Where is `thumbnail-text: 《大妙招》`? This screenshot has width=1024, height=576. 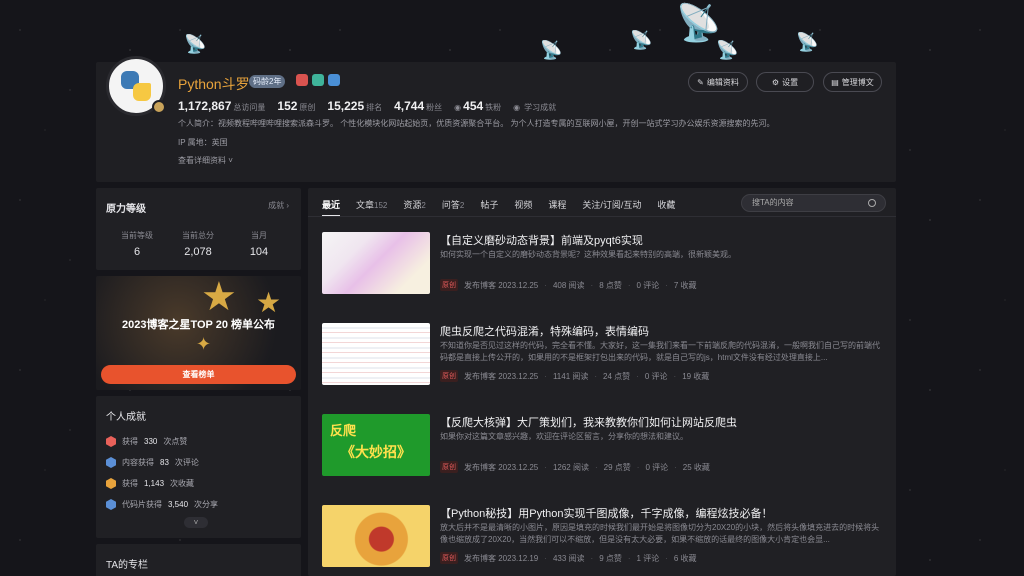 thumbnail-text: 《大妙招》 is located at coordinates (376, 452).